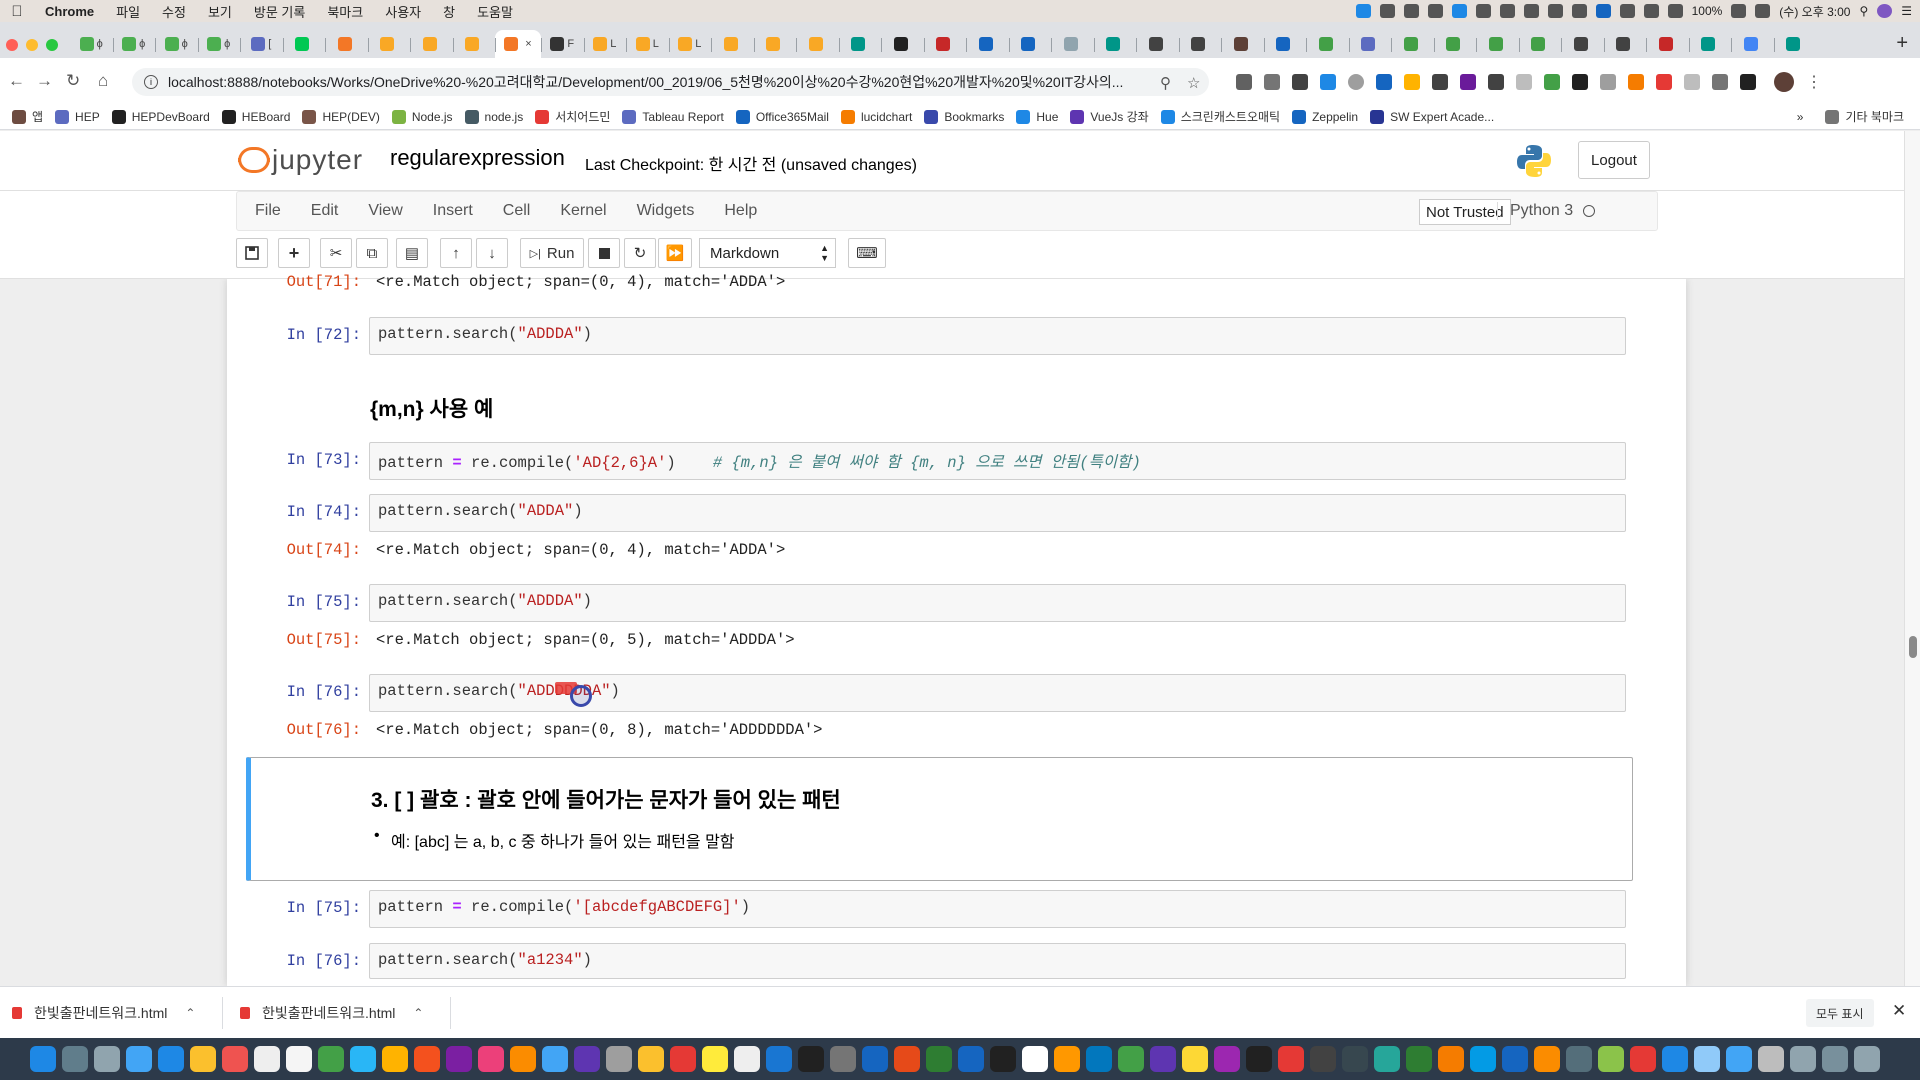 The height and width of the screenshot is (1080, 1920). What do you see at coordinates (255, 116) in the screenshot?
I see `bookmark-item: HEBoard` at bounding box center [255, 116].